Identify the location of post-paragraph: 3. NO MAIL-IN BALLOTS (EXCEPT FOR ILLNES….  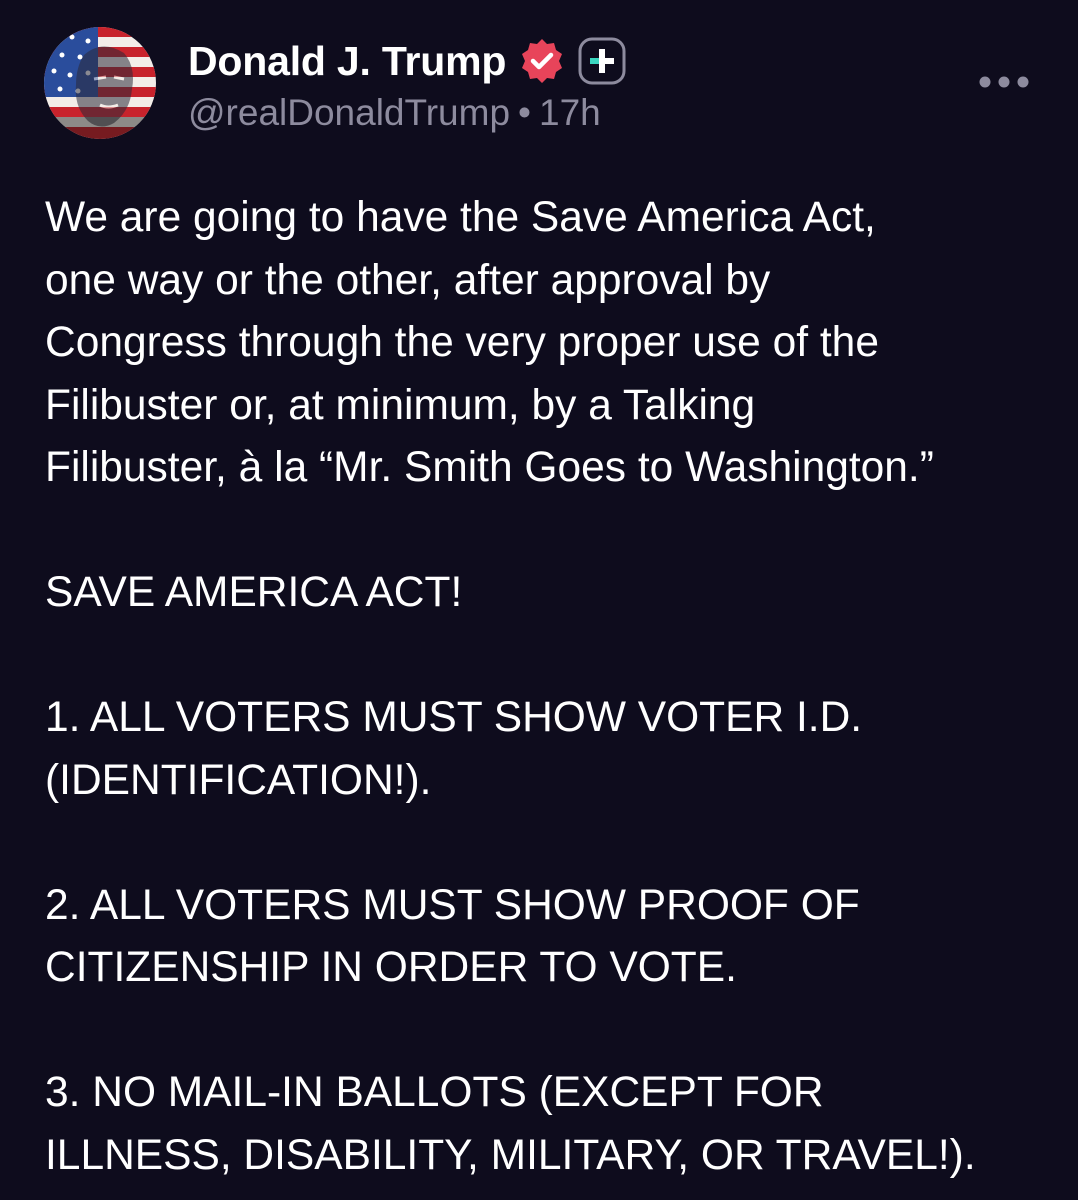
(510, 1124).